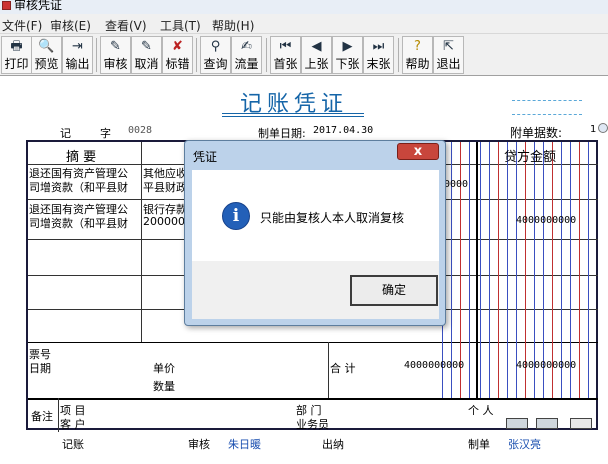  I want to click on close-icon: x, so click(418, 151).